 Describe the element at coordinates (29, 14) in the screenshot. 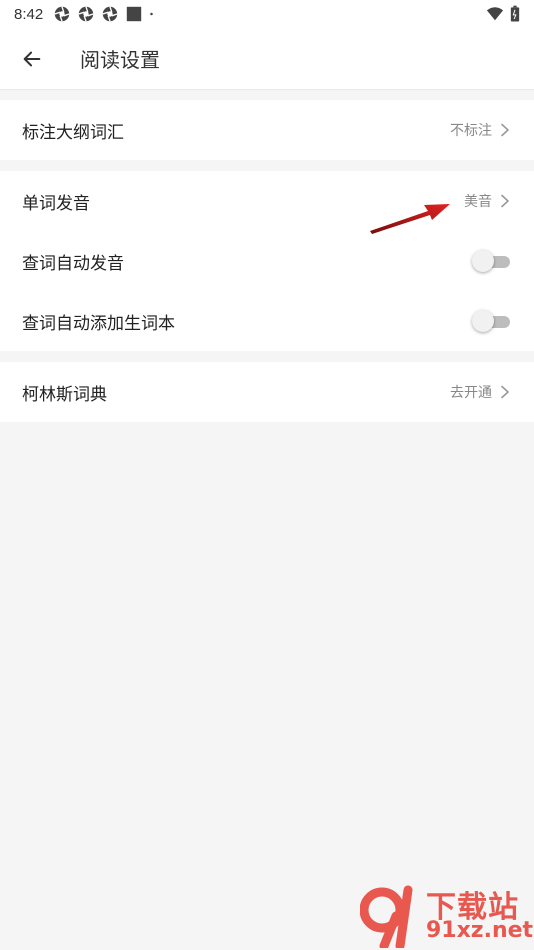

I see `status-time: 8:42` at that location.